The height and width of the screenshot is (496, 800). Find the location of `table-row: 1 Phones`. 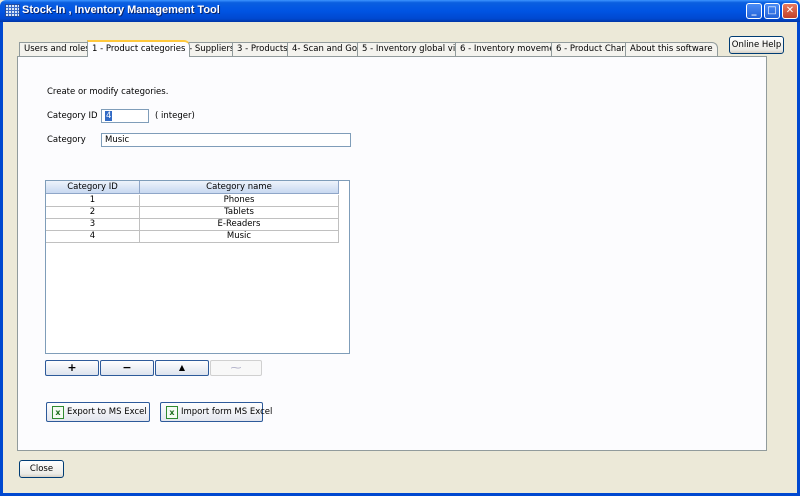

table-row: 1 Phones is located at coordinates (192, 201).